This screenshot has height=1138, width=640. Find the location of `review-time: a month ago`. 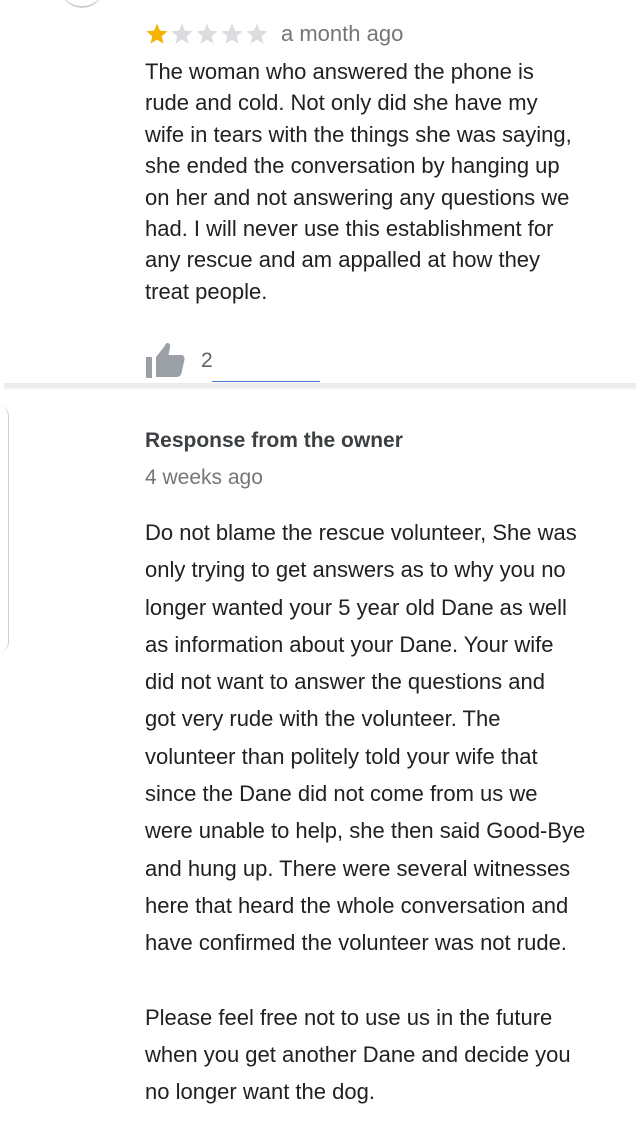

review-time: a month ago is located at coordinates (342, 33).